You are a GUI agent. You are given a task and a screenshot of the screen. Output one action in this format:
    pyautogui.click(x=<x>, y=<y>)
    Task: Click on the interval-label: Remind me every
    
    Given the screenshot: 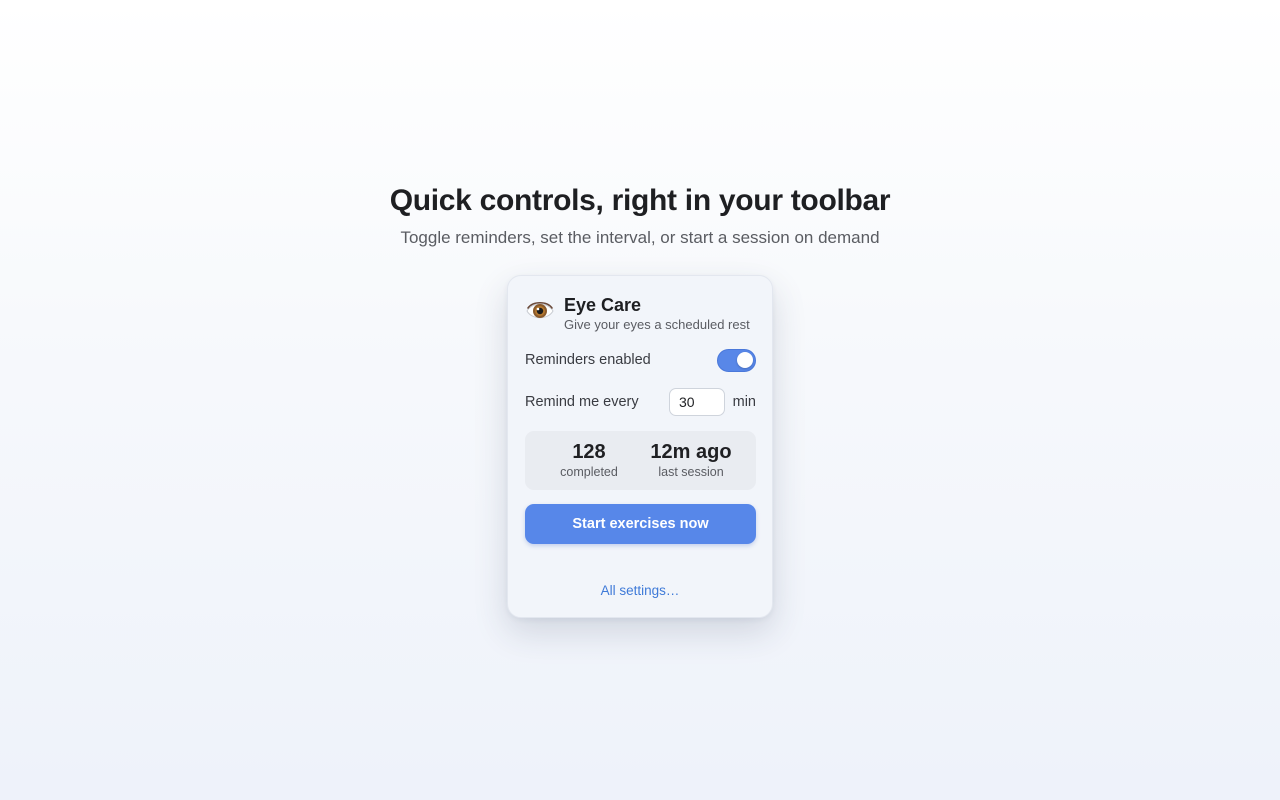 What is the action you would take?
    pyautogui.click(x=582, y=402)
    